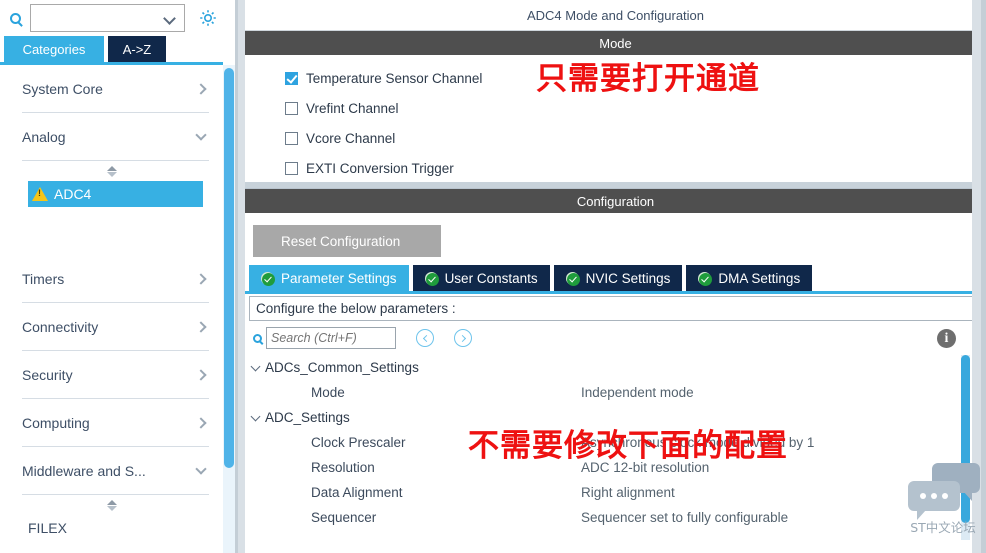 The height and width of the screenshot is (553, 986). What do you see at coordinates (208, 18) in the screenshot?
I see `gear-icon` at bounding box center [208, 18].